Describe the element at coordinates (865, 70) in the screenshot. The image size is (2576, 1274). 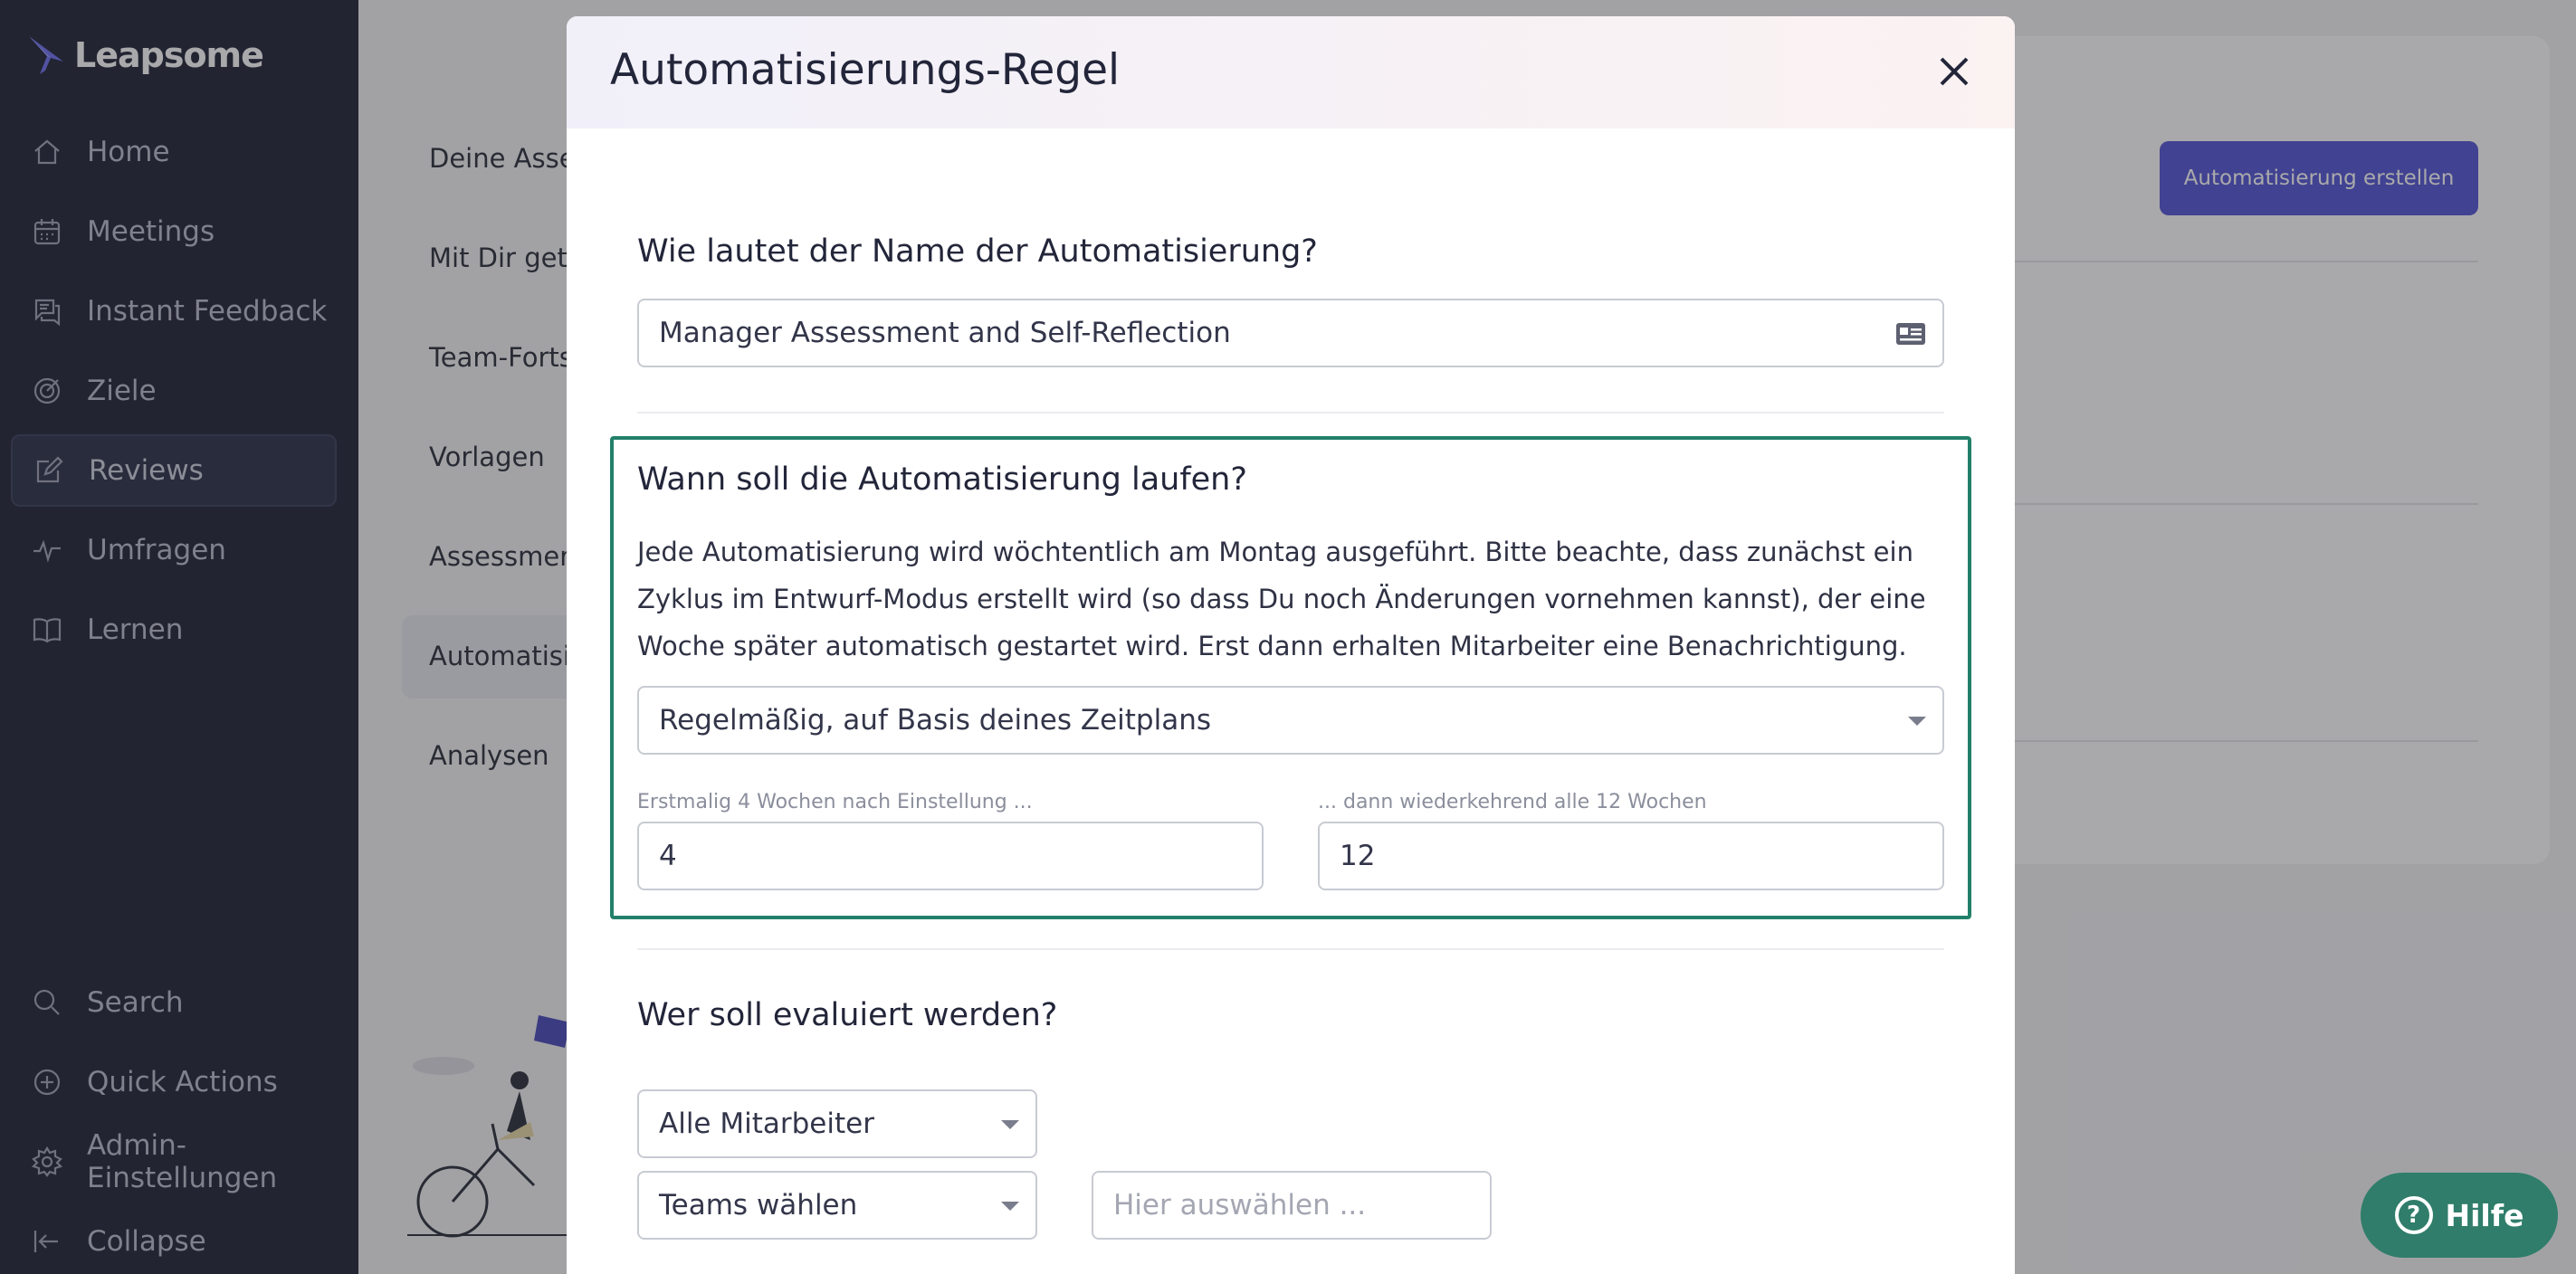
I see `modal-title: Automatisierungs-Regel` at that location.